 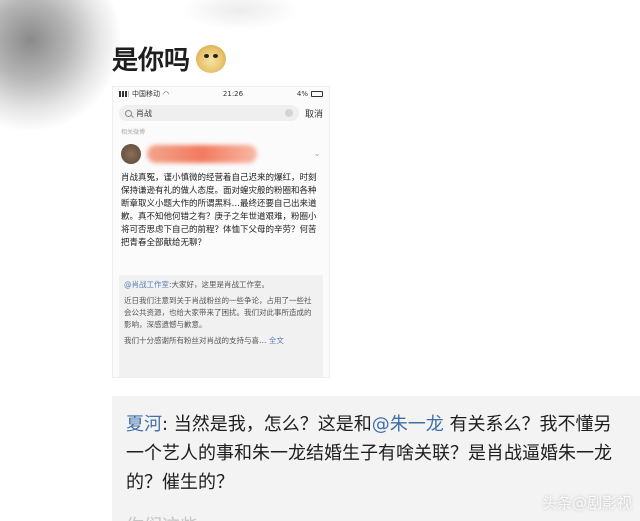 What do you see at coordinates (211, 58) in the screenshot?
I see `doge-icon` at bounding box center [211, 58].